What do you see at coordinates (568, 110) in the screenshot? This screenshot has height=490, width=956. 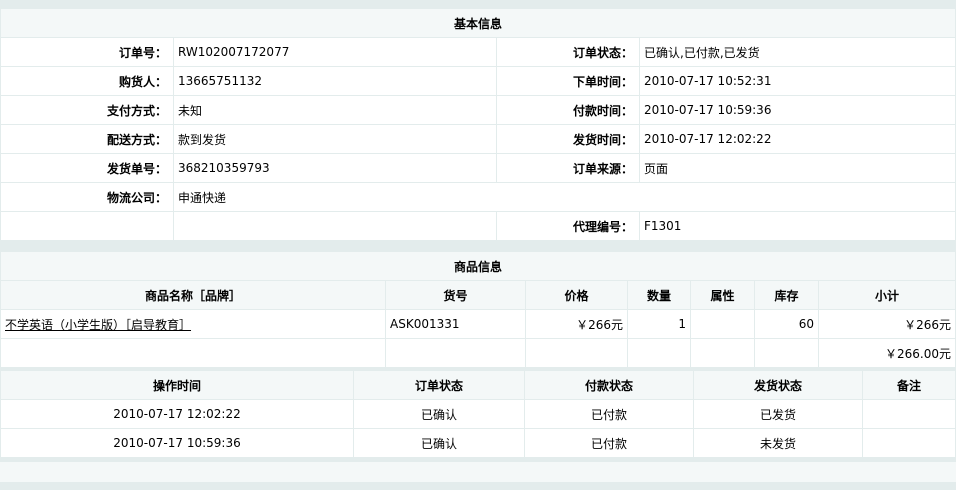 I see `pay-time-label: 付款时间：` at bounding box center [568, 110].